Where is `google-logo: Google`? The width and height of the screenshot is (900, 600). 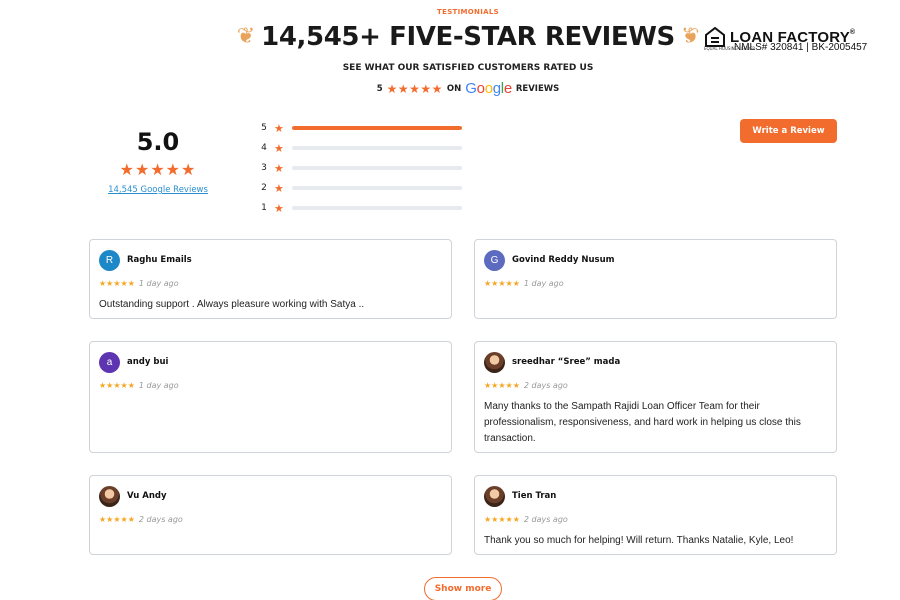 google-logo: Google is located at coordinates (488, 88).